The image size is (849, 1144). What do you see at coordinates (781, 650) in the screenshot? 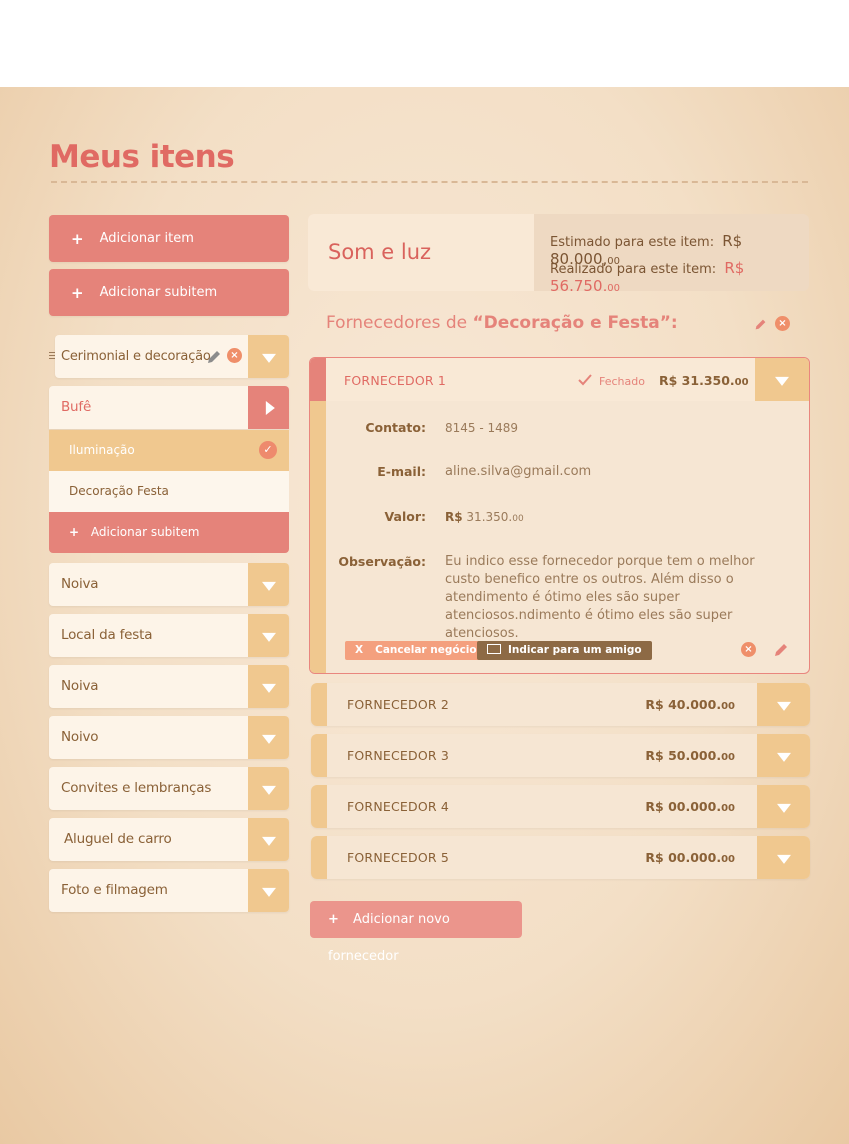
I see `edit-supplier-pencil-icon` at bounding box center [781, 650].